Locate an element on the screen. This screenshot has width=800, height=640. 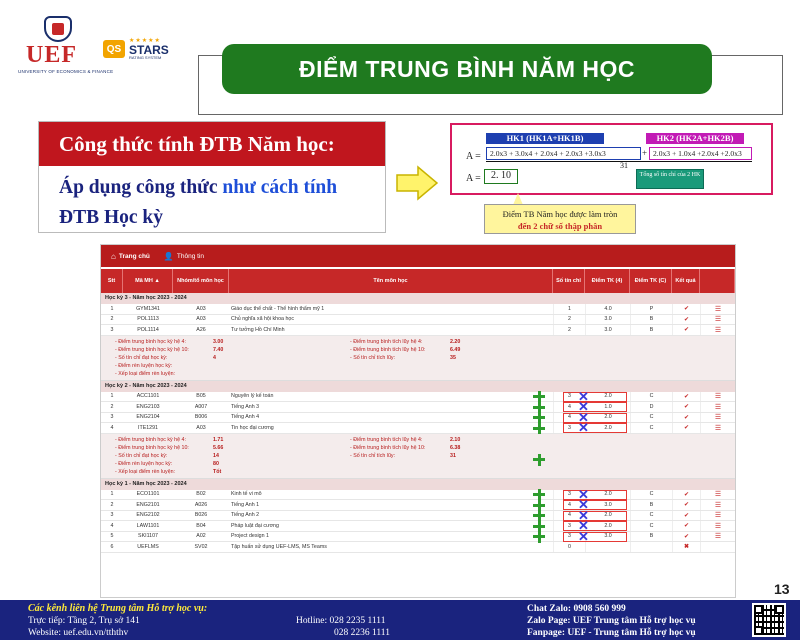
summary-value: 7.40 is located at coordinates (218, 349).